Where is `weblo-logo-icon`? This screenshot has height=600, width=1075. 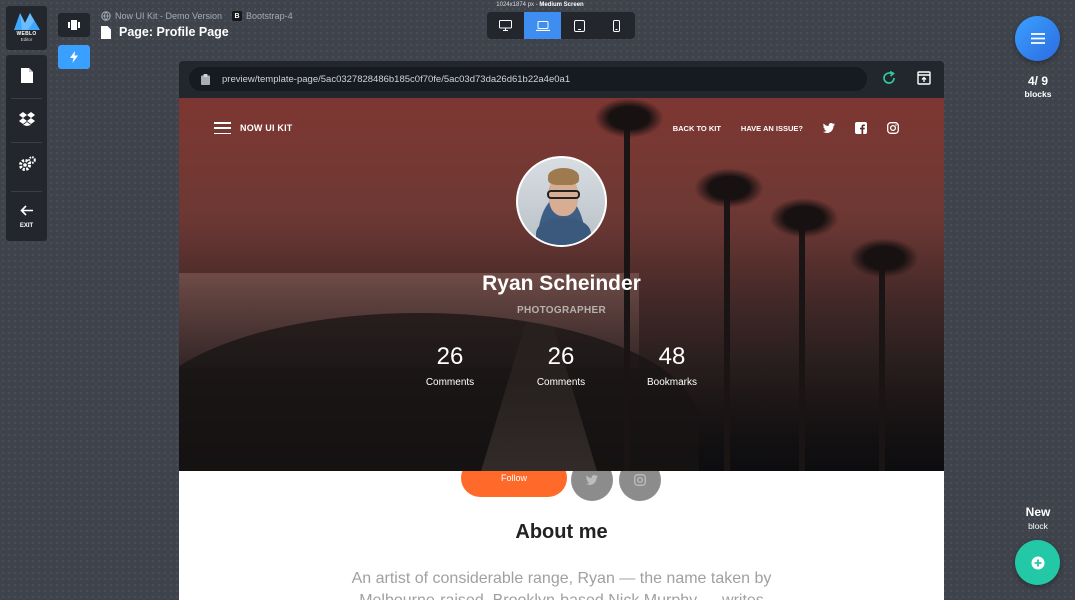
weblo-logo-icon is located at coordinates (27, 20).